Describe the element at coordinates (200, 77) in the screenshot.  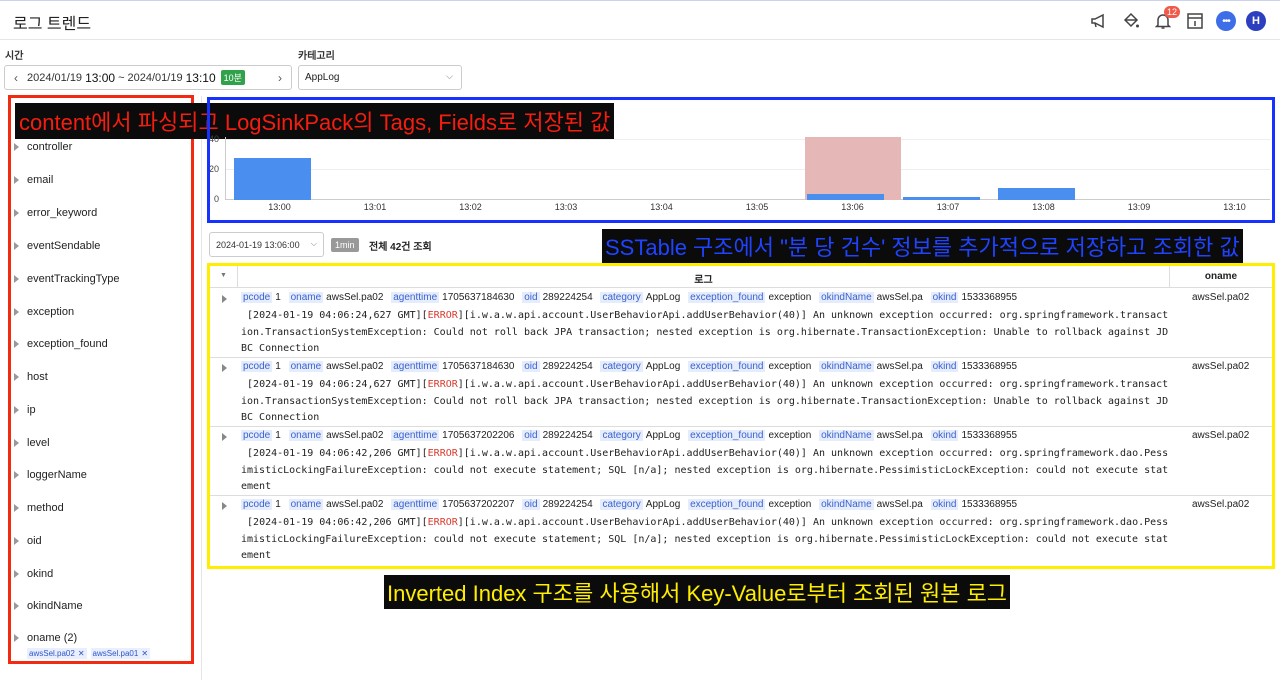
I see `time-end: 13:10` at that location.